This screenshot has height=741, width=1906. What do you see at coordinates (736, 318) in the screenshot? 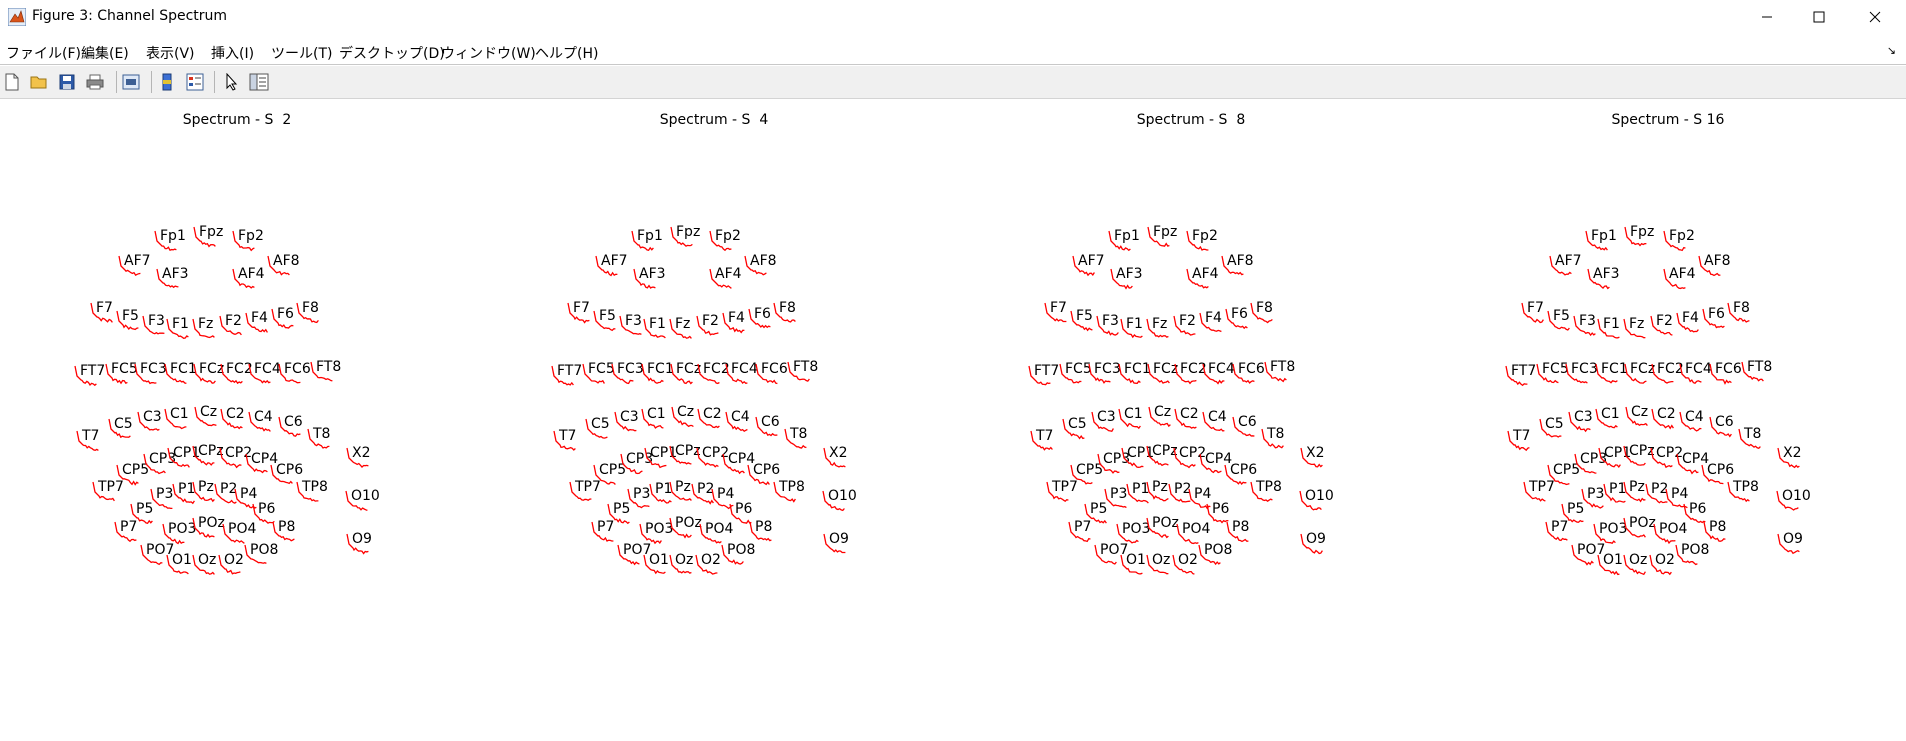
I see `channel-label-f4: F4` at bounding box center [736, 318].